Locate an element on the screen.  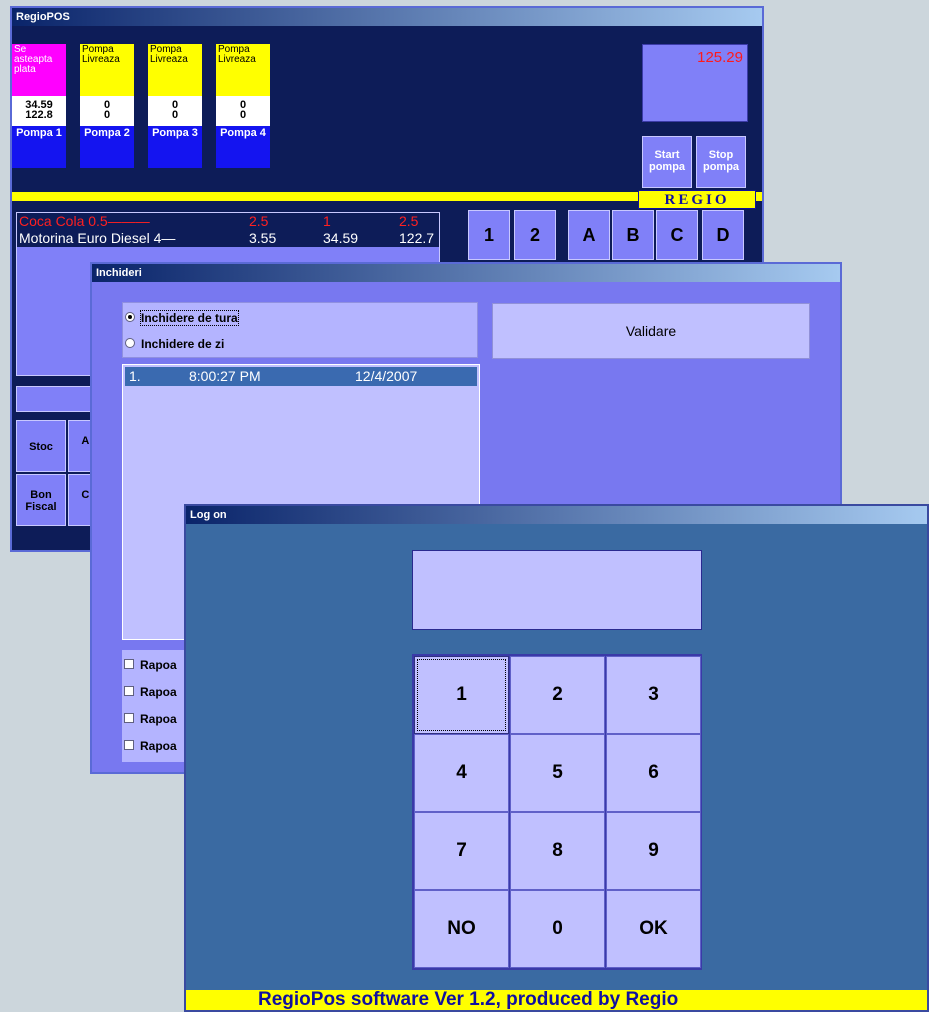
pump-1: Se asteapta plata 34.59 122.8 Pompa 1 is located at coordinates (39, 106).